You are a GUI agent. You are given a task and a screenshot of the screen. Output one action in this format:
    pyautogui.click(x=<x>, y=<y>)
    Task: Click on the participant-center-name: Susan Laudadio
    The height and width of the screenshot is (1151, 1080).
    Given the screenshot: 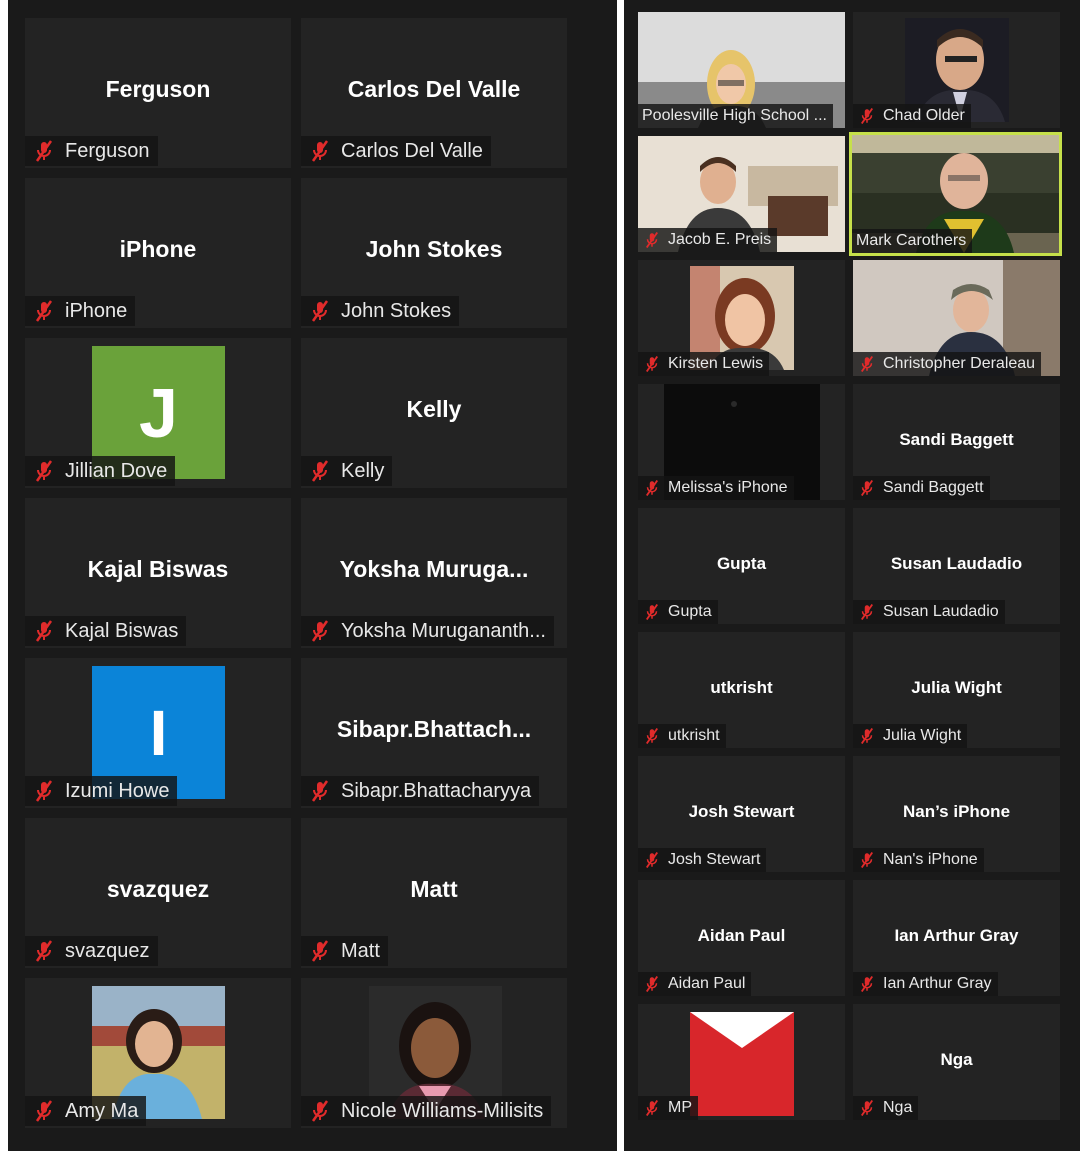 What is the action you would take?
    pyautogui.click(x=956, y=563)
    